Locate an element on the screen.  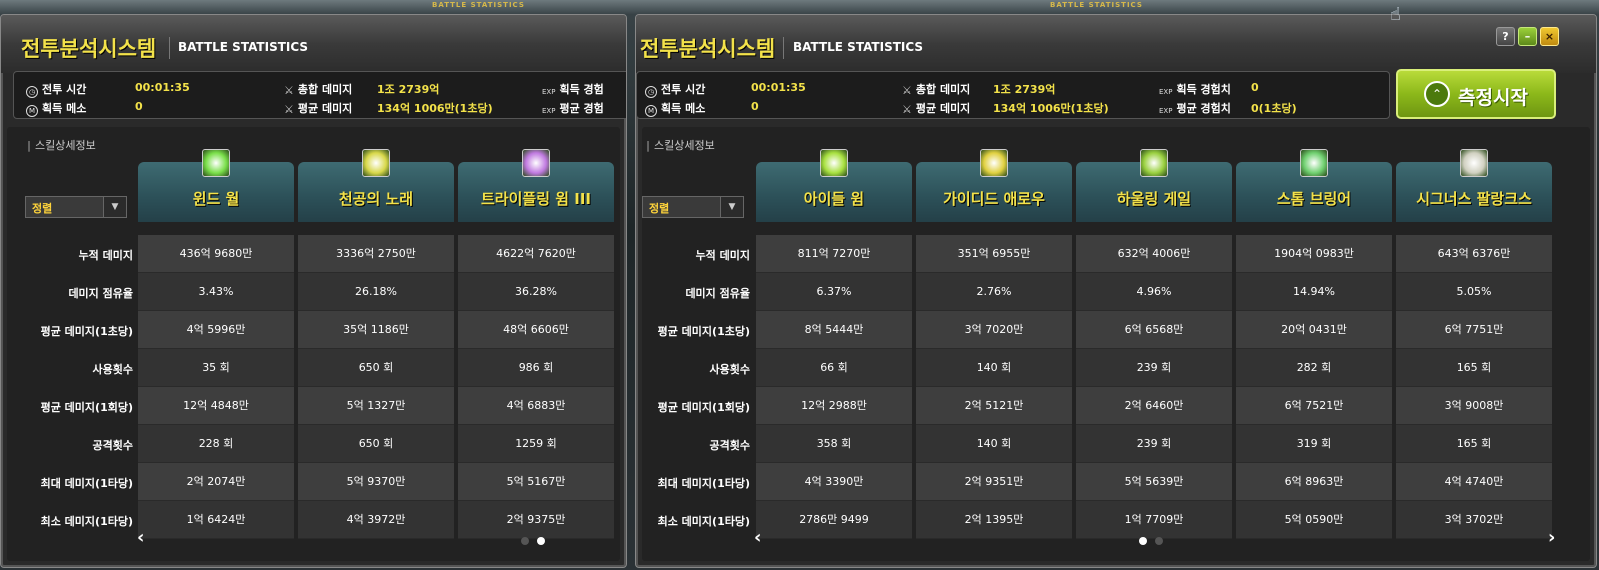
stat-cell: 48억 6606만 is located at coordinates (536, 330).